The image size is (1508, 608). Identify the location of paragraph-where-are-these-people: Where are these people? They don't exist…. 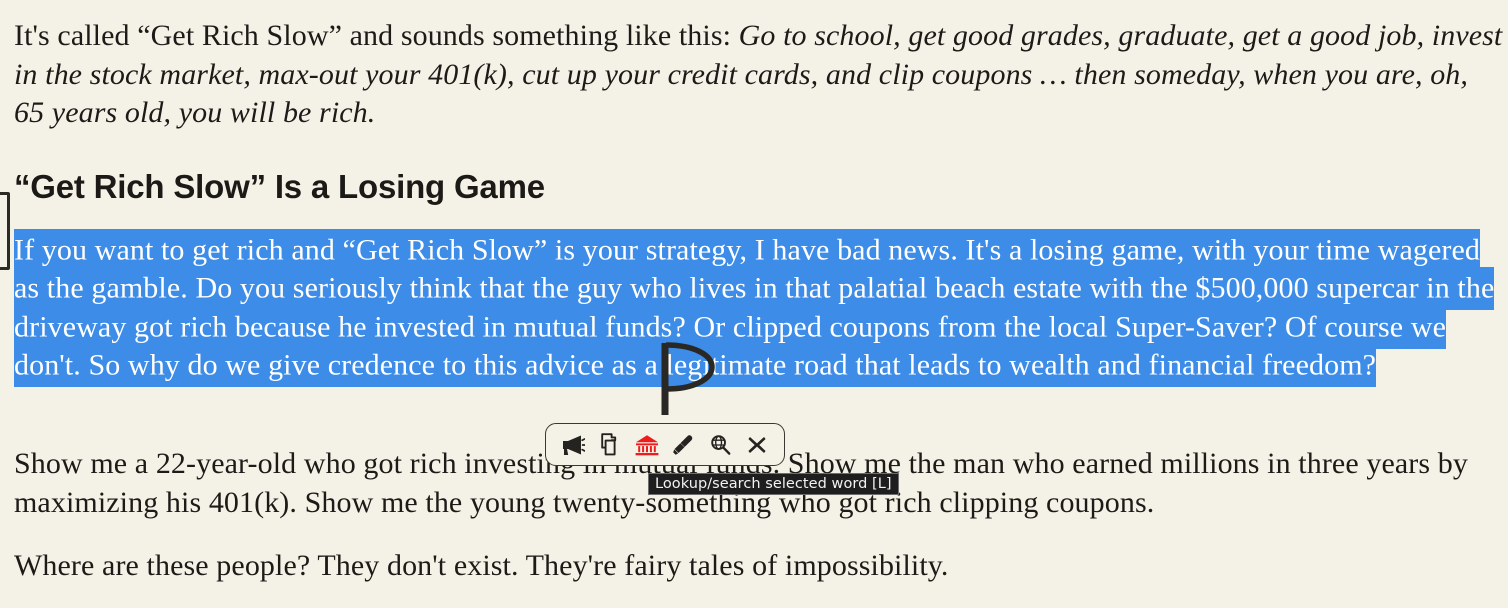
(481, 565).